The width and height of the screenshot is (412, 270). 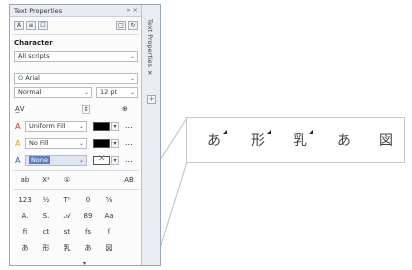 What do you see at coordinates (38, 11) in the screenshot?
I see `docker-title: Text Properties` at bounding box center [38, 11].